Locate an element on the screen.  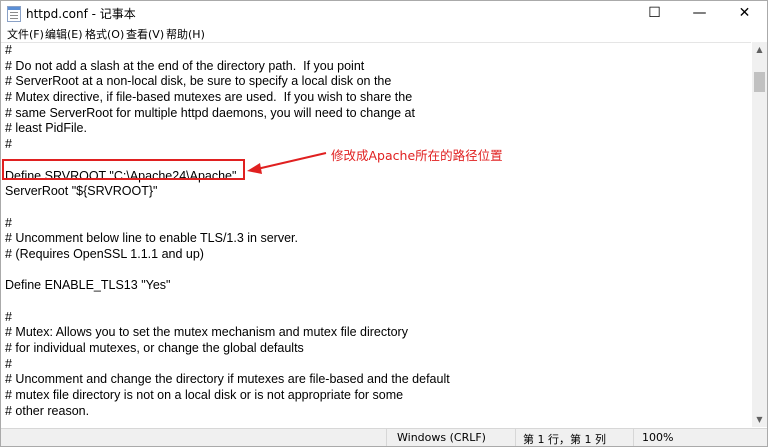
annotation-label: 修改成Apache所在的路径位置 is located at coordinates (417, 155).